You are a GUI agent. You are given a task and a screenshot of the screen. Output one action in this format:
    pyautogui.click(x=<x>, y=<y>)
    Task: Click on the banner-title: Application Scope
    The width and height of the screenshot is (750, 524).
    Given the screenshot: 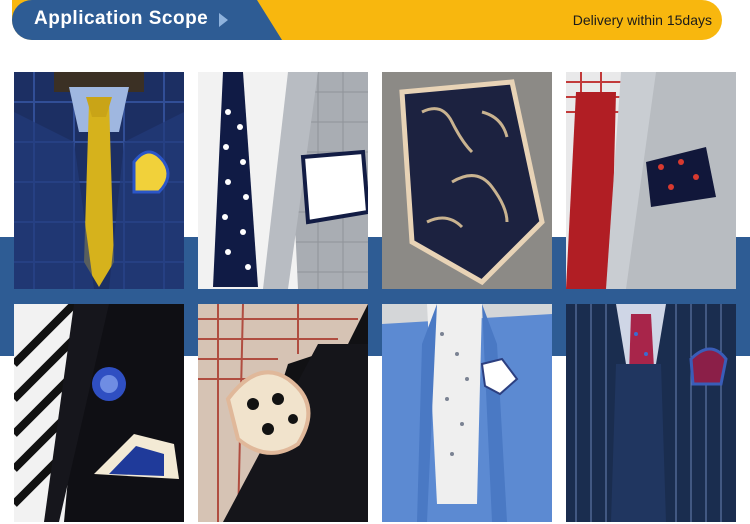 What is the action you would take?
    pyautogui.click(x=121, y=18)
    